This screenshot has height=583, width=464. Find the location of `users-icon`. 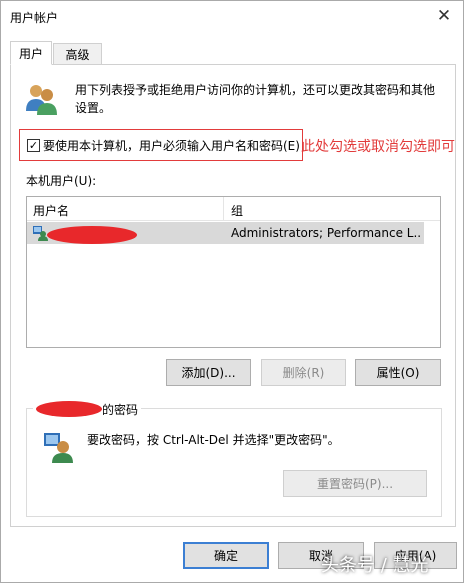

users-icon is located at coordinates (41, 100).